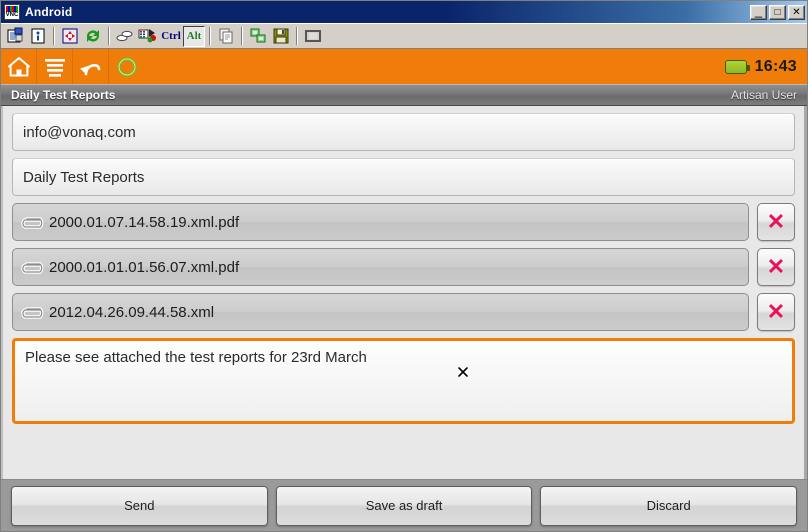 Image resolution: width=808 pixels, height=532 pixels. Describe the element at coordinates (89, 69) in the screenshot. I see `back-arrow-icon` at that location.